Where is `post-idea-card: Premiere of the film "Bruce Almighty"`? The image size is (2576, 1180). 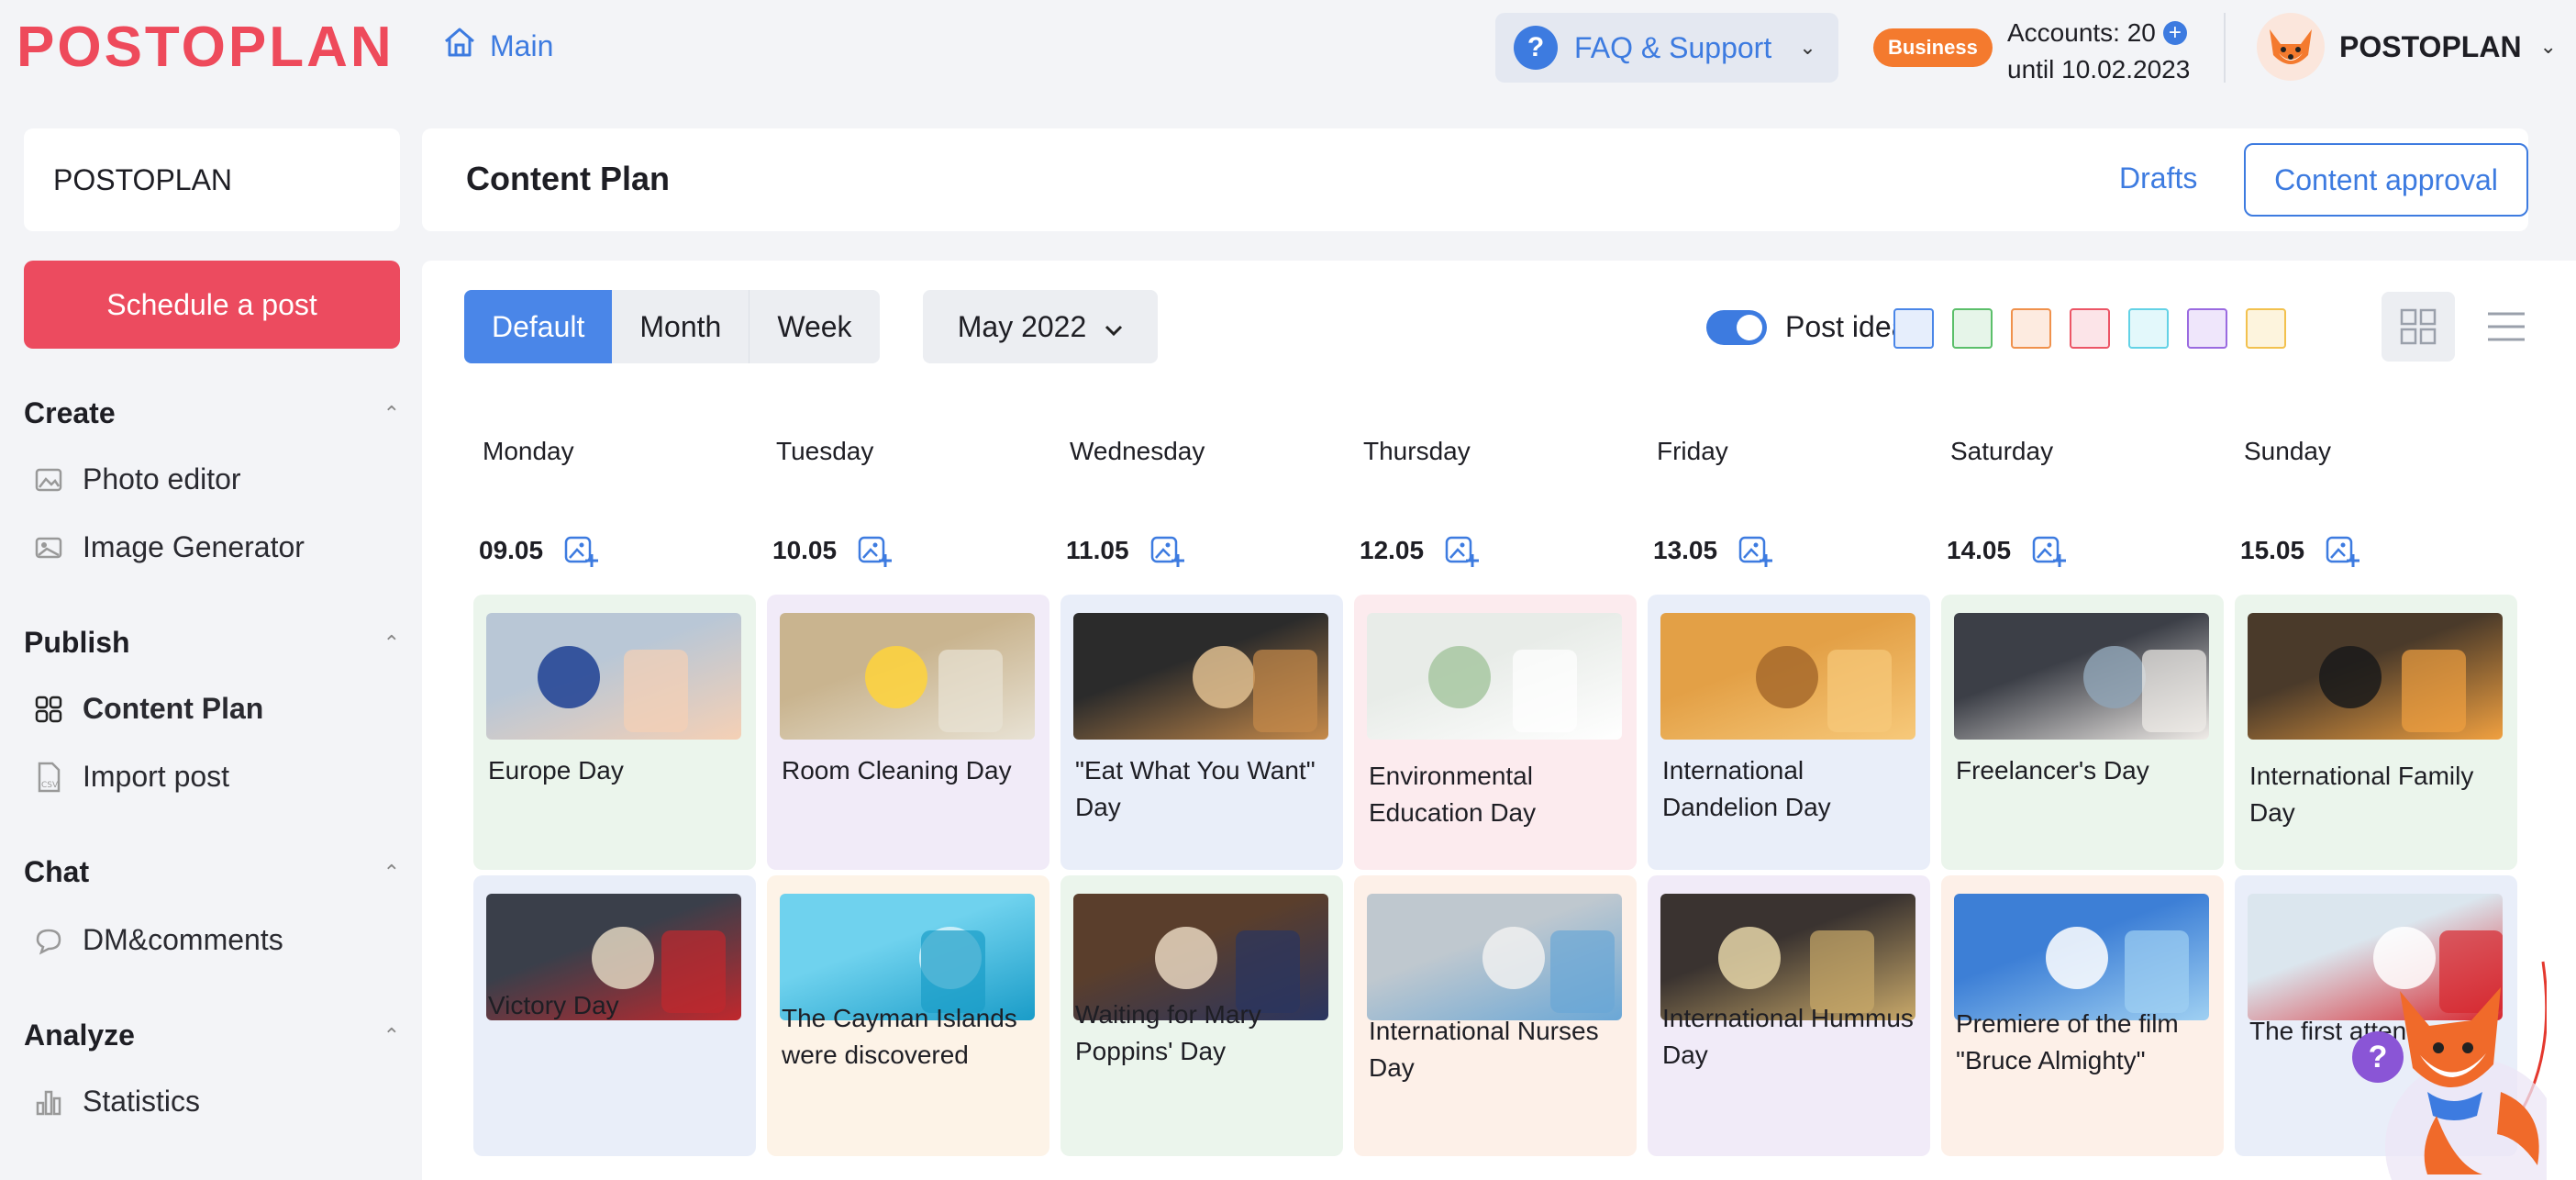 post-idea-card: Premiere of the film "Bruce Almighty" is located at coordinates (2082, 1016).